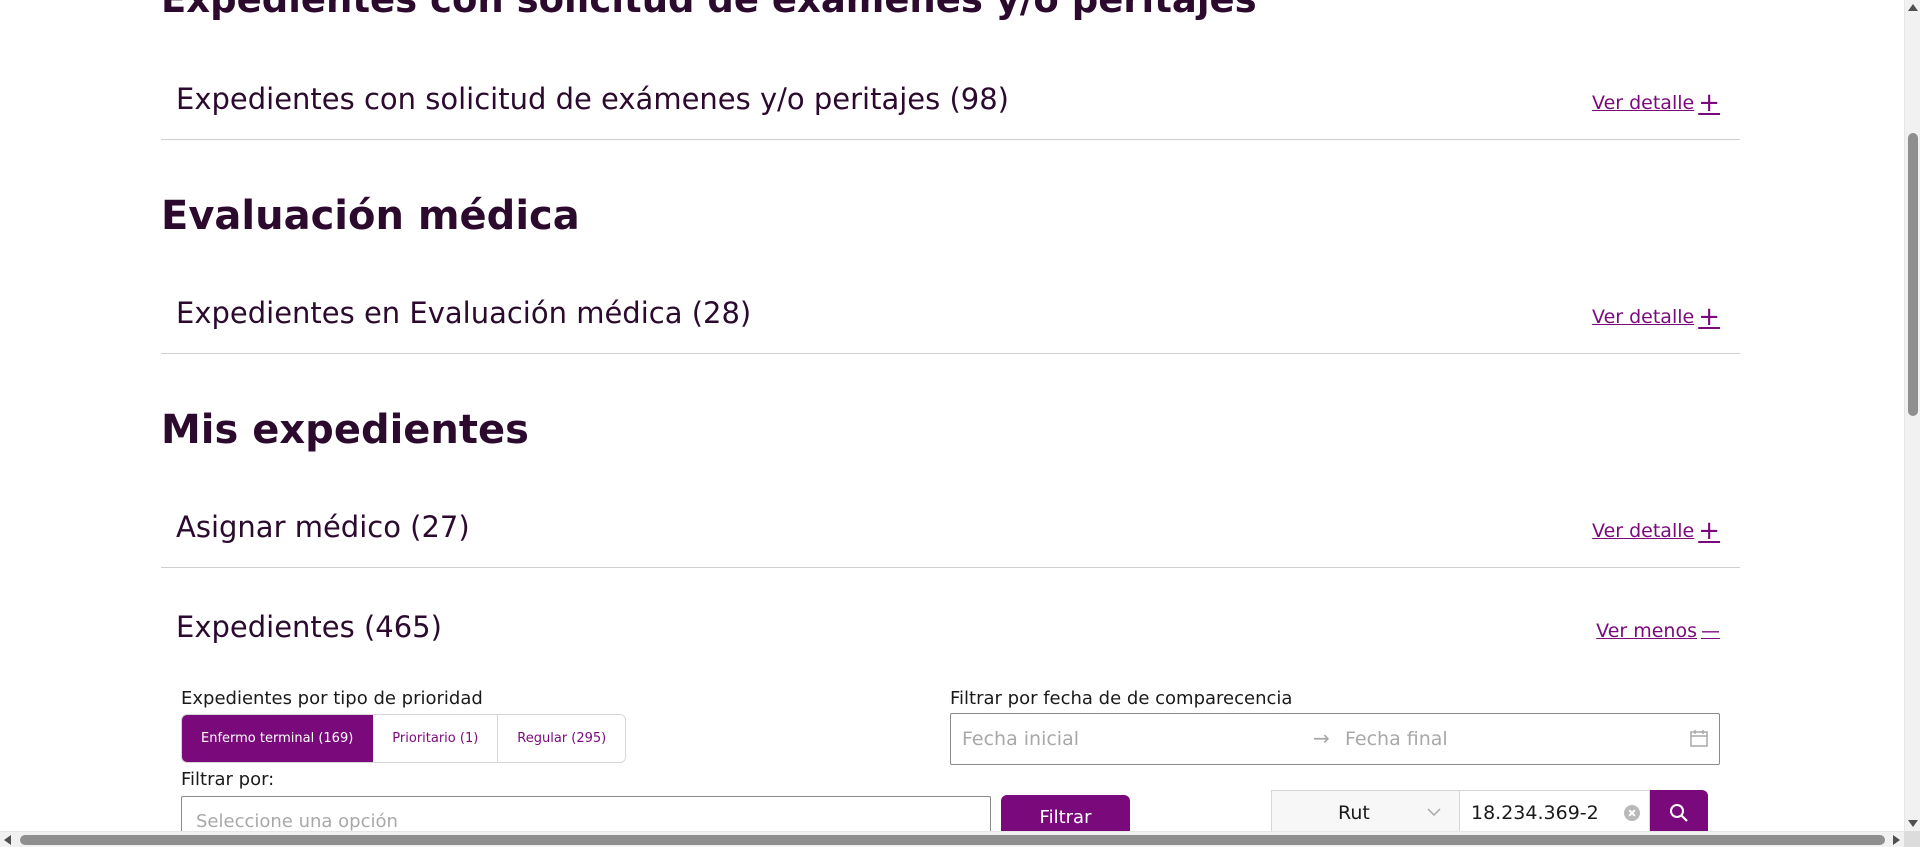 The height and width of the screenshot is (847, 1920). Describe the element at coordinates (1646, 631) in the screenshot. I see `ver-menos-label: Ver menos` at that location.